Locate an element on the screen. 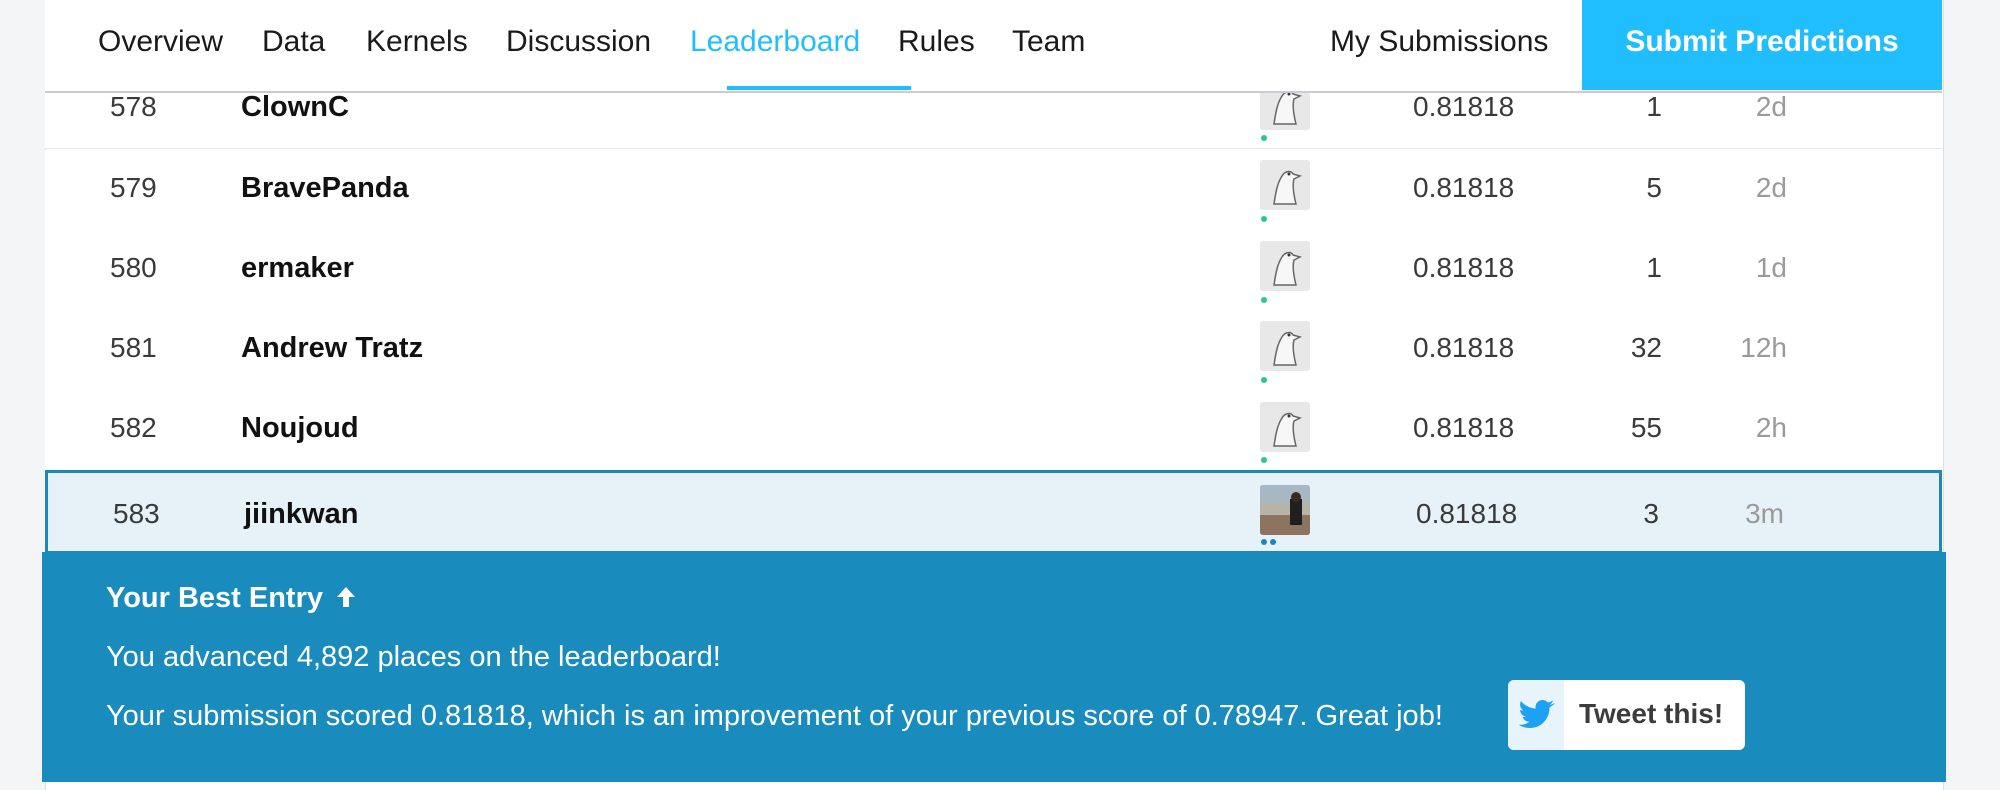  rank-cell: 578 is located at coordinates (133, 106).